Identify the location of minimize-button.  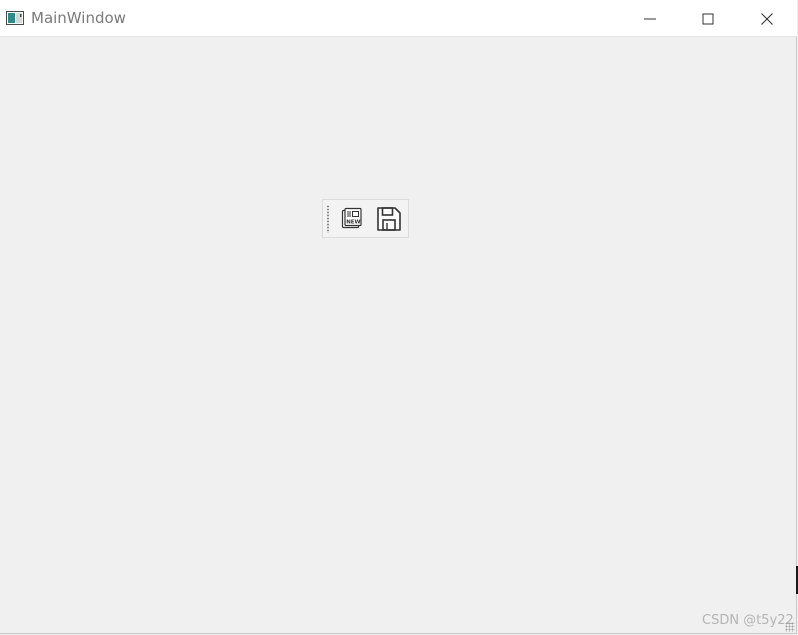
(650, 18).